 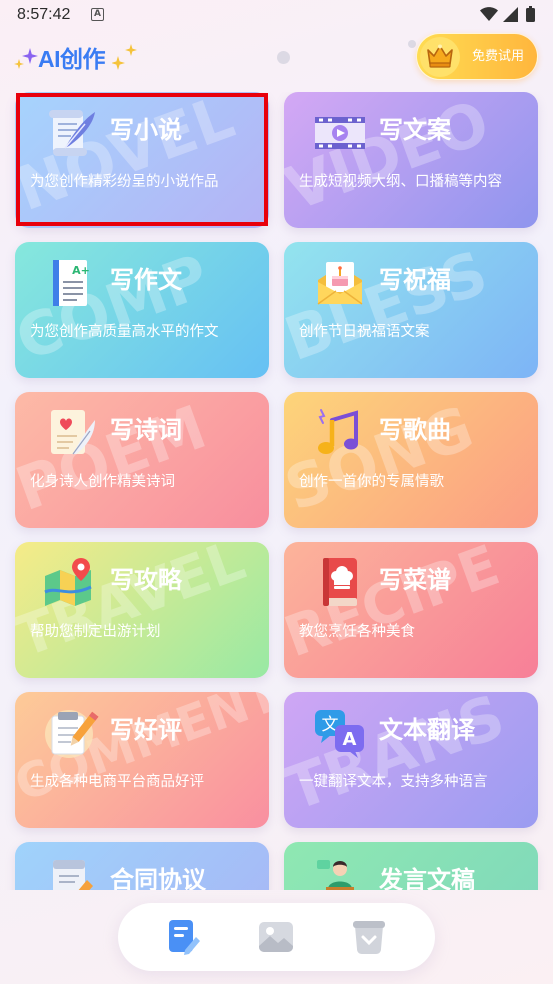 I want to click on app-logo: AI创作, so click(x=76, y=59).